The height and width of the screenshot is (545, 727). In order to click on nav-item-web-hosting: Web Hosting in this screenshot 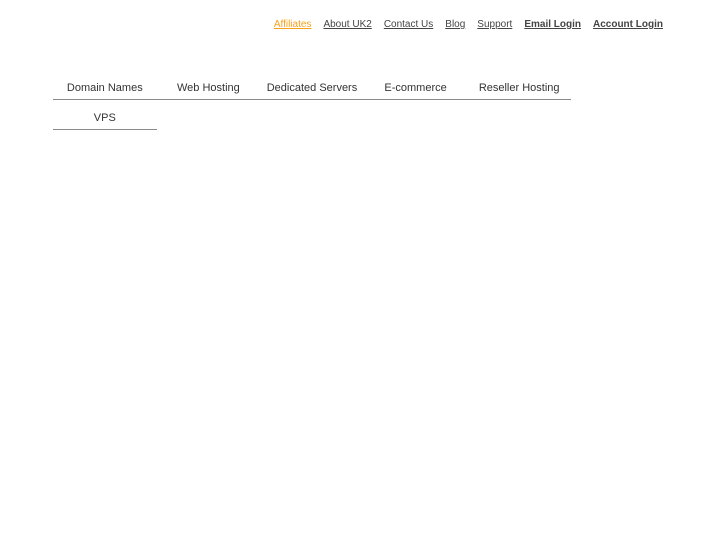, I will do `click(208, 88)`.